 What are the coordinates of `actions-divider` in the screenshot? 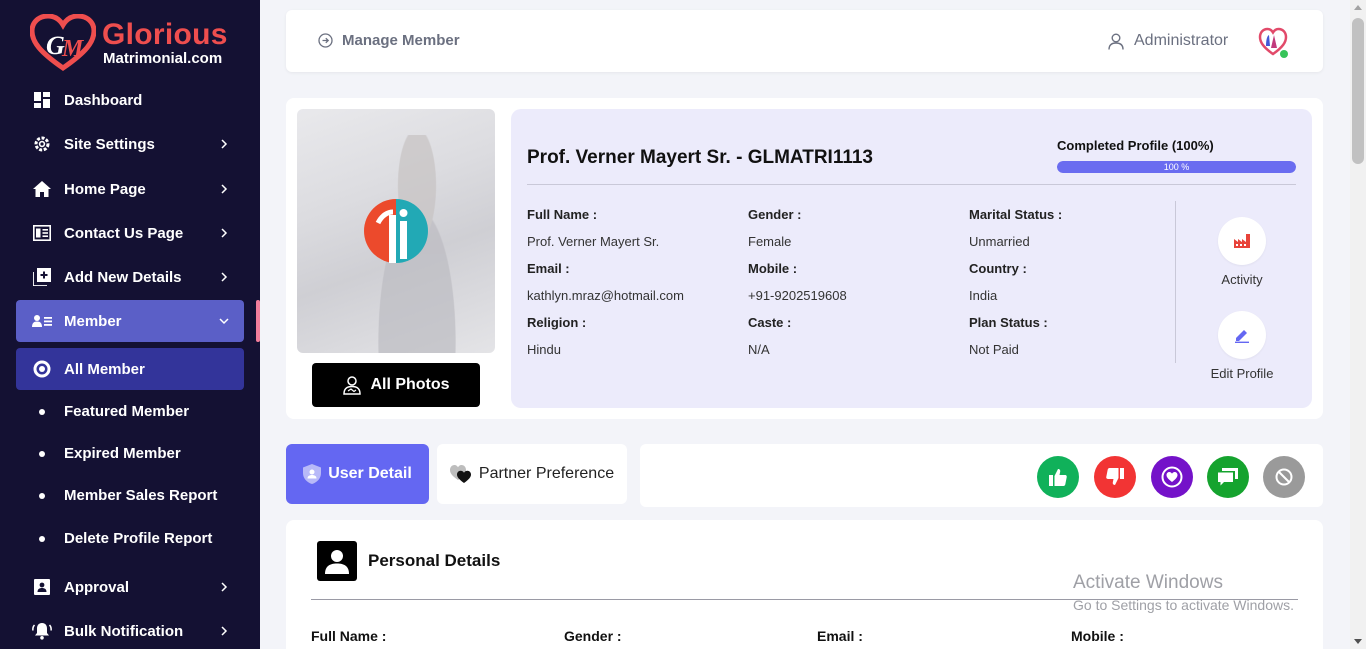 It's located at (1175, 282).